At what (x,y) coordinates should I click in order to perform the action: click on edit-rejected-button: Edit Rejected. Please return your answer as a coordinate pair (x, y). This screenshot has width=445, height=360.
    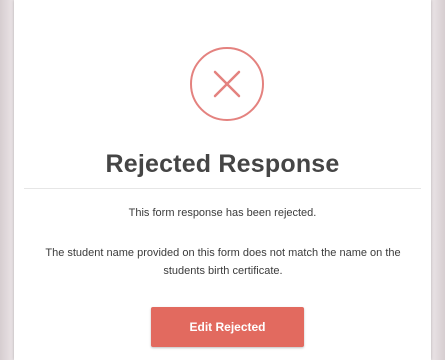
    Looking at the image, I should click on (227, 327).